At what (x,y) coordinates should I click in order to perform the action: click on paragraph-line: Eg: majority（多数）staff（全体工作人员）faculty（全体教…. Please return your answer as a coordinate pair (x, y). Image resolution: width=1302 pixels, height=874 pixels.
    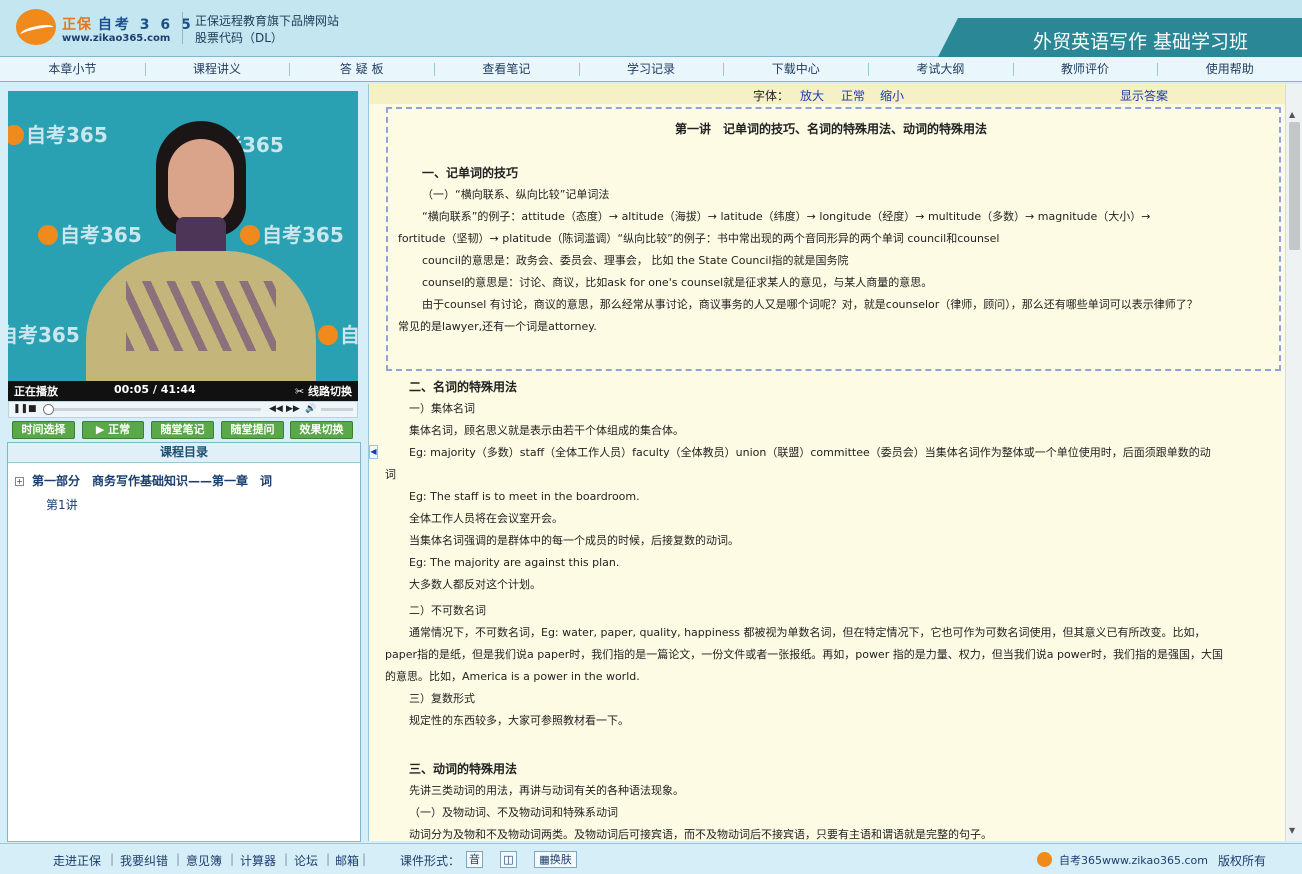
    Looking at the image, I should click on (810, 452).